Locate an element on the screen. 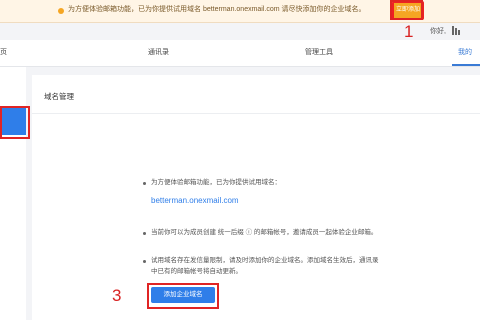 This screenshot has height=320, width=480. top-navigation: 页 通讯录 管理工具 我的 is located at coordinates (240, 53).